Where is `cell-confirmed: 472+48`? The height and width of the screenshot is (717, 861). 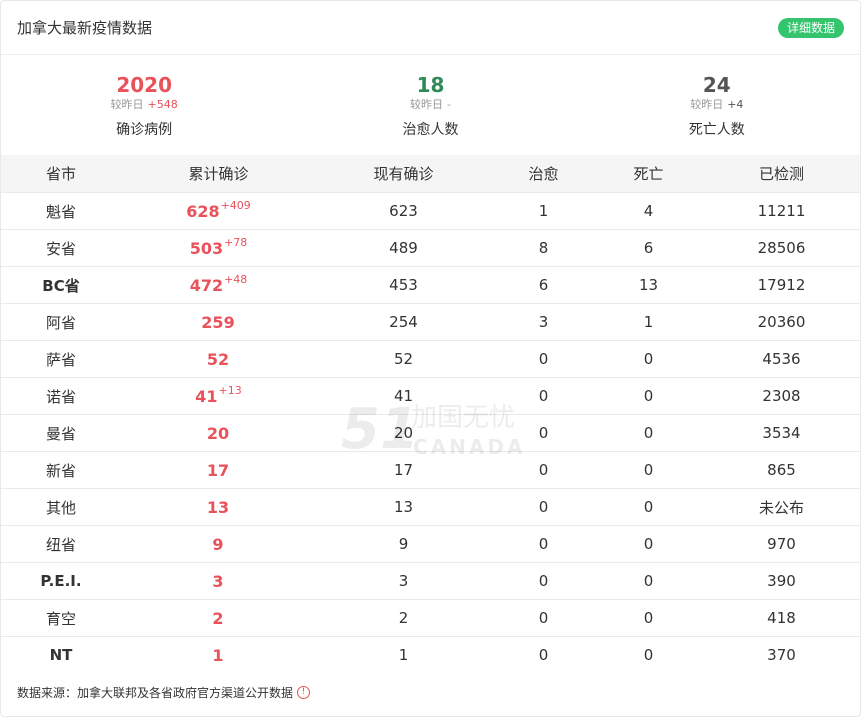 cell-confirmed: 472+48 is located at coordinates (218, 285).